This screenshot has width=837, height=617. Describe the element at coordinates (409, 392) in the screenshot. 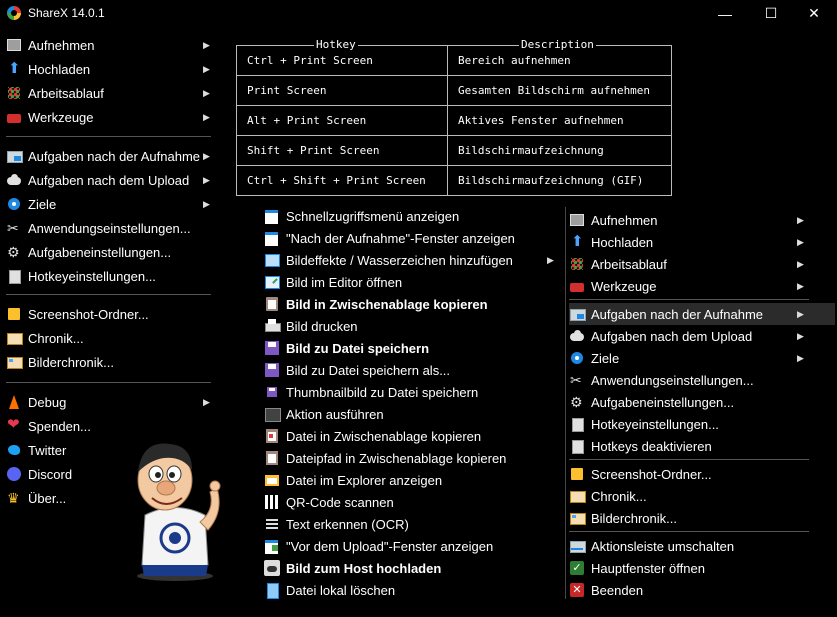

I see `menu-item-thumbnailbild-zu-datei-speichern: Thumbnailbild zu Datei speichern` at that location.